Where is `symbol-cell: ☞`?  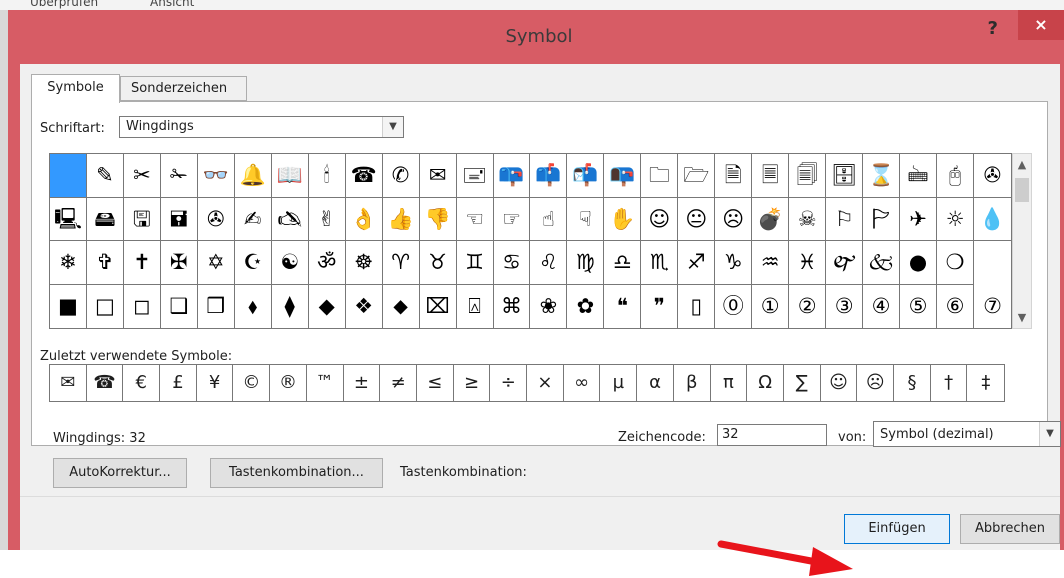
symbol-cell: ☞ is located at coordinates (512, 219).